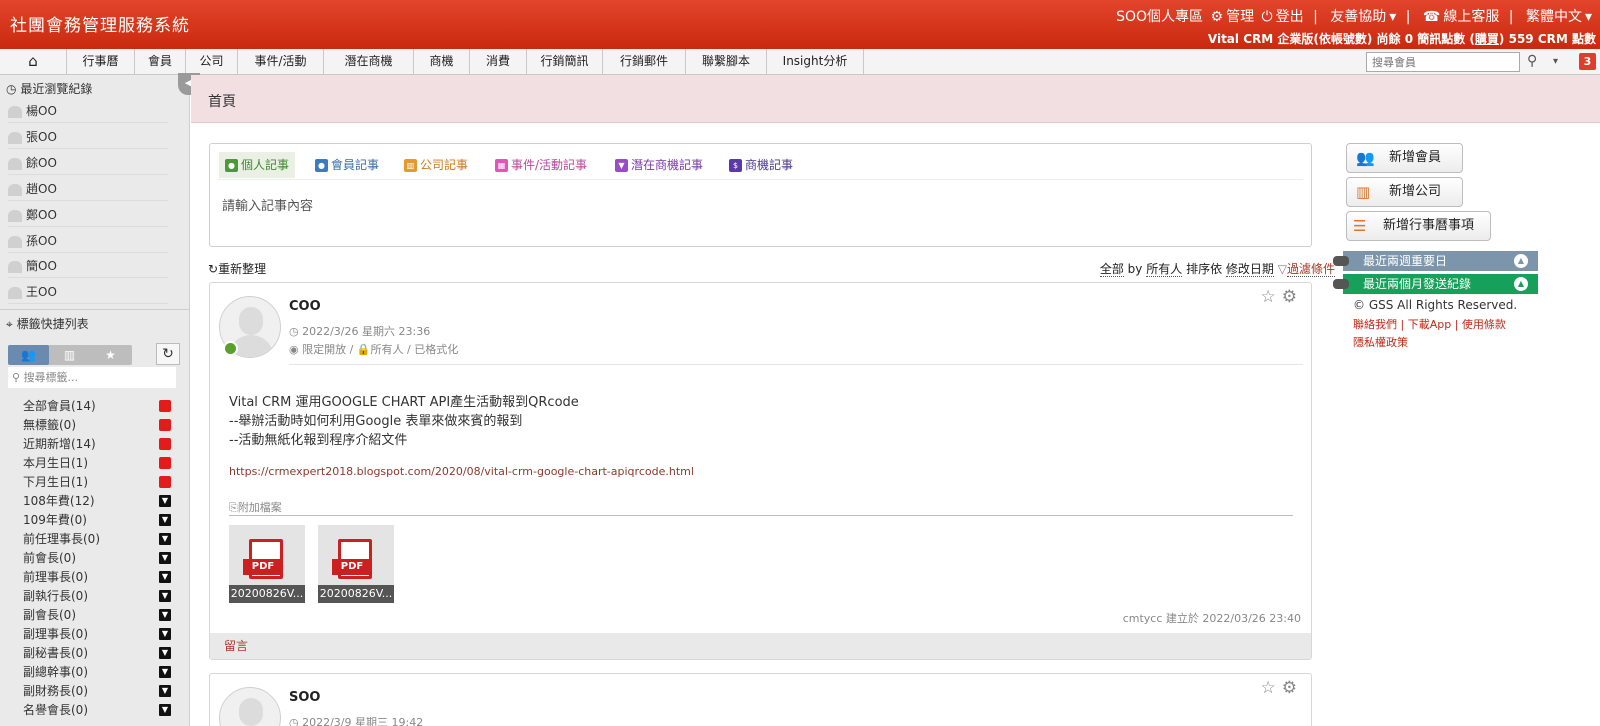  What do you see at coordinates (1554, 17) in the screenshot?
I see `language-menu: 繁體中文` at bounding box center [1554, 17].